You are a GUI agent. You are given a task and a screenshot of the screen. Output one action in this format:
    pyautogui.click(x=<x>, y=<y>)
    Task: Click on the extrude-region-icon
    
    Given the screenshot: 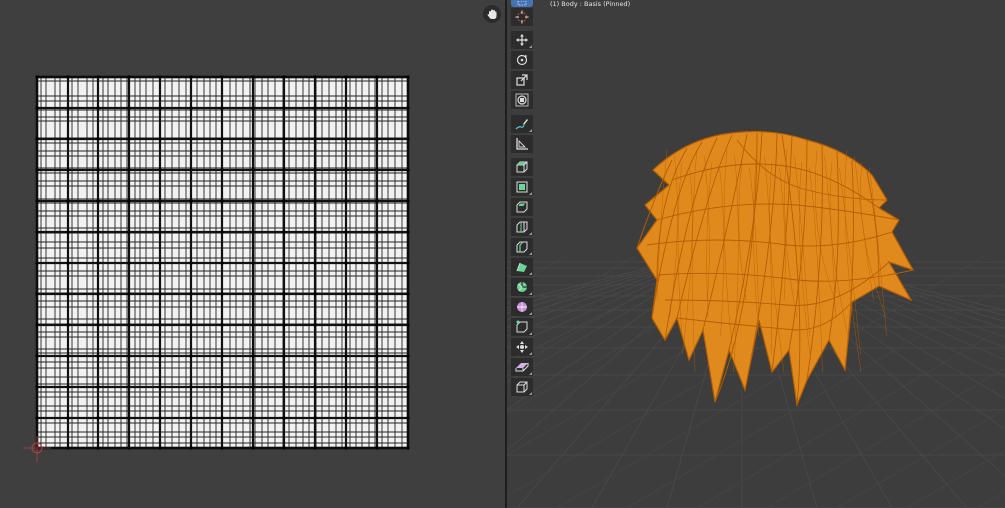 What is the action you would take?
    pyautogui.click(x=522, y=187)
    